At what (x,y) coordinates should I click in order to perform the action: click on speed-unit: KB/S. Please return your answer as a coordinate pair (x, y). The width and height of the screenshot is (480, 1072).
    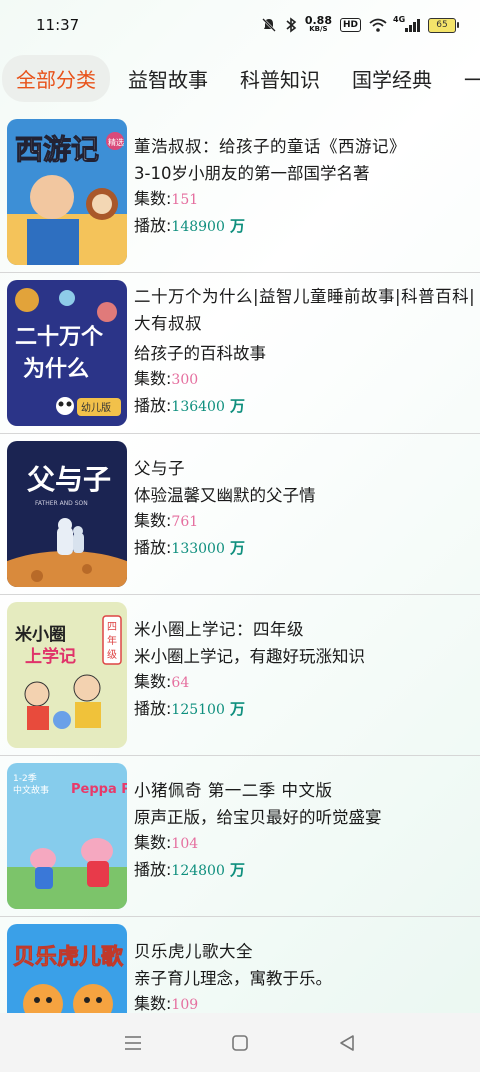
    Looking at the image, I should click on (318, 29).